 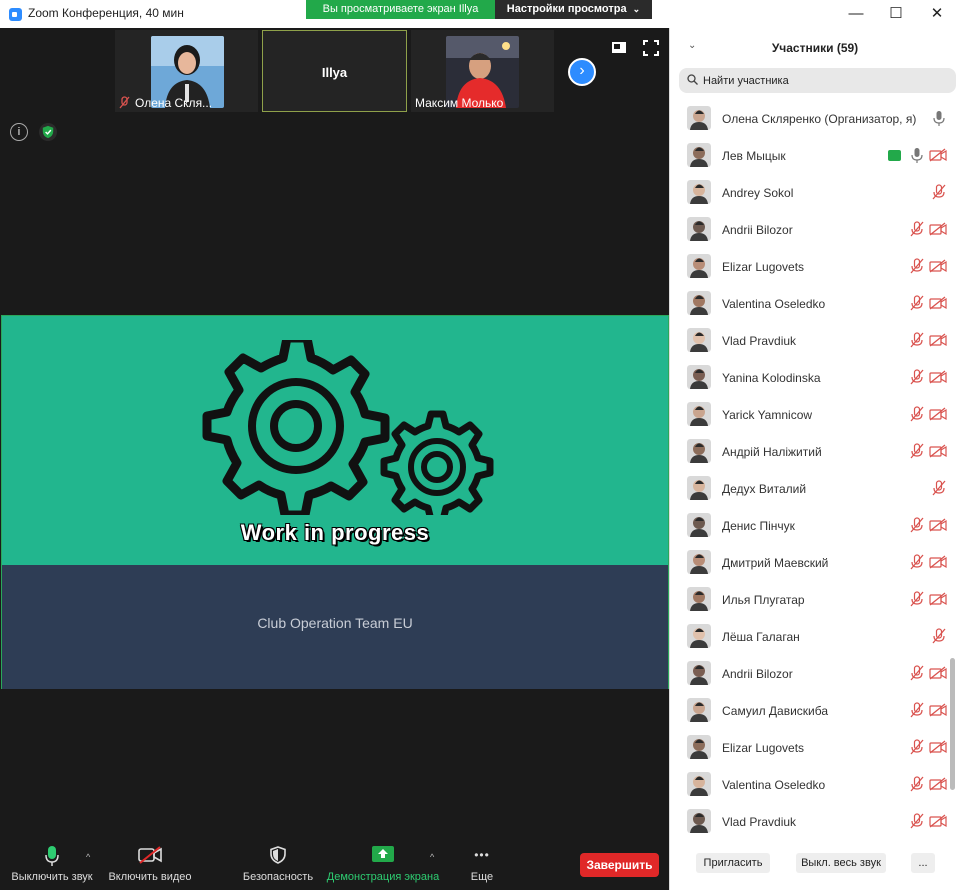 I want to click on start-video-button: Включить видео, so click(x=150, y=863).